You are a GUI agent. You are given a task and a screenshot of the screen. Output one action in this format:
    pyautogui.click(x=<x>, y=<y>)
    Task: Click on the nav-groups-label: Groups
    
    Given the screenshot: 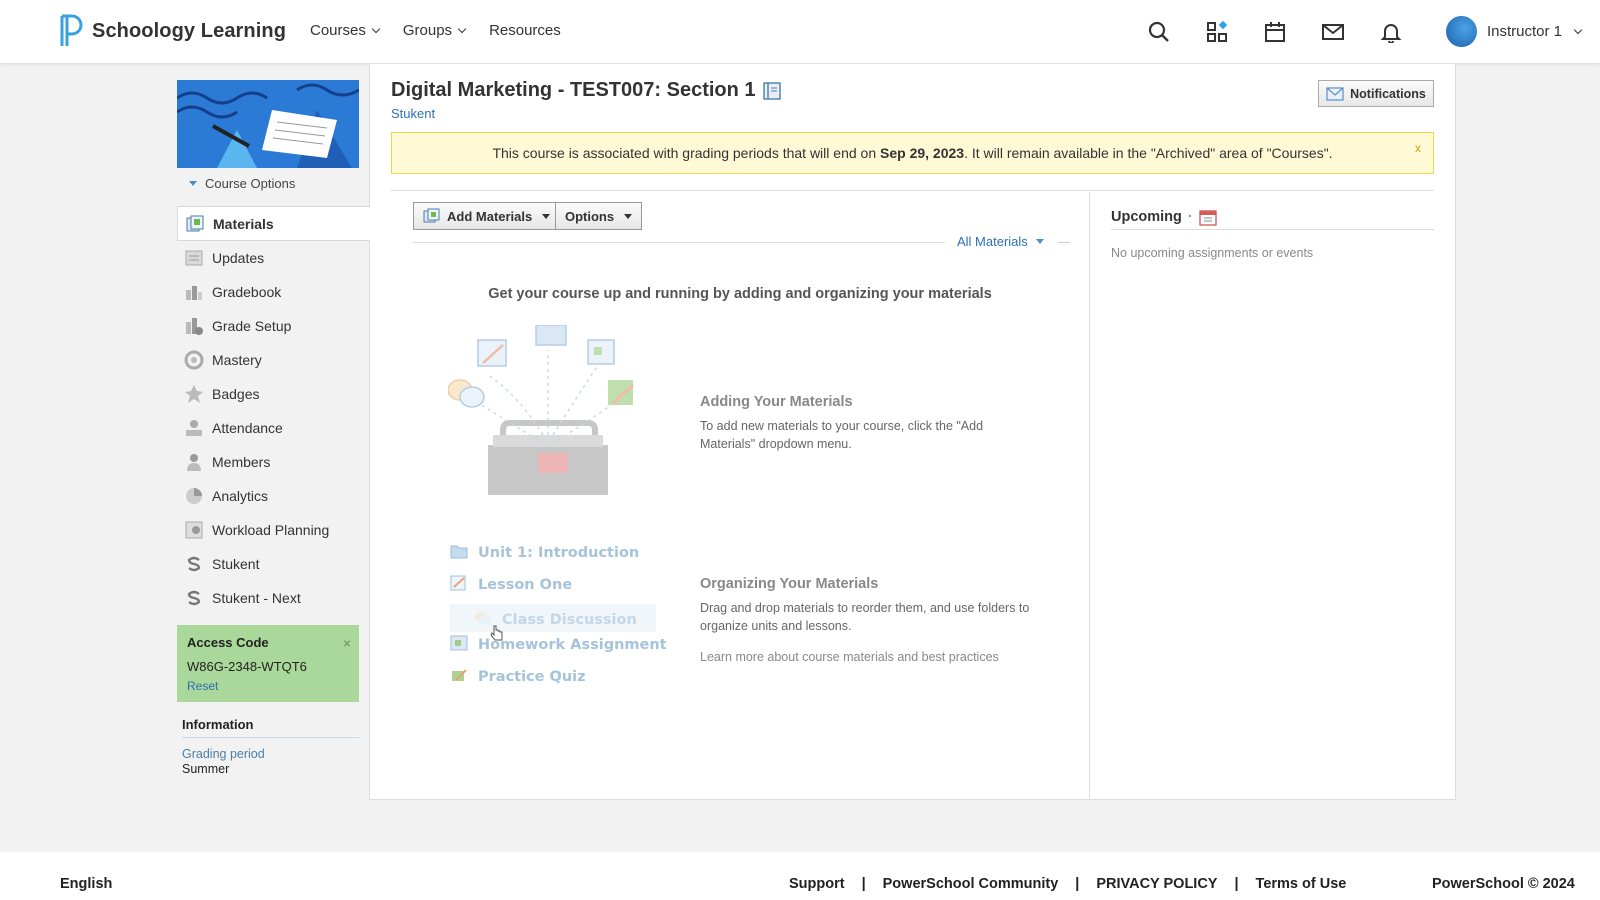 What is the action you would take?
    pyautogui.click(x=427, y=30)
    